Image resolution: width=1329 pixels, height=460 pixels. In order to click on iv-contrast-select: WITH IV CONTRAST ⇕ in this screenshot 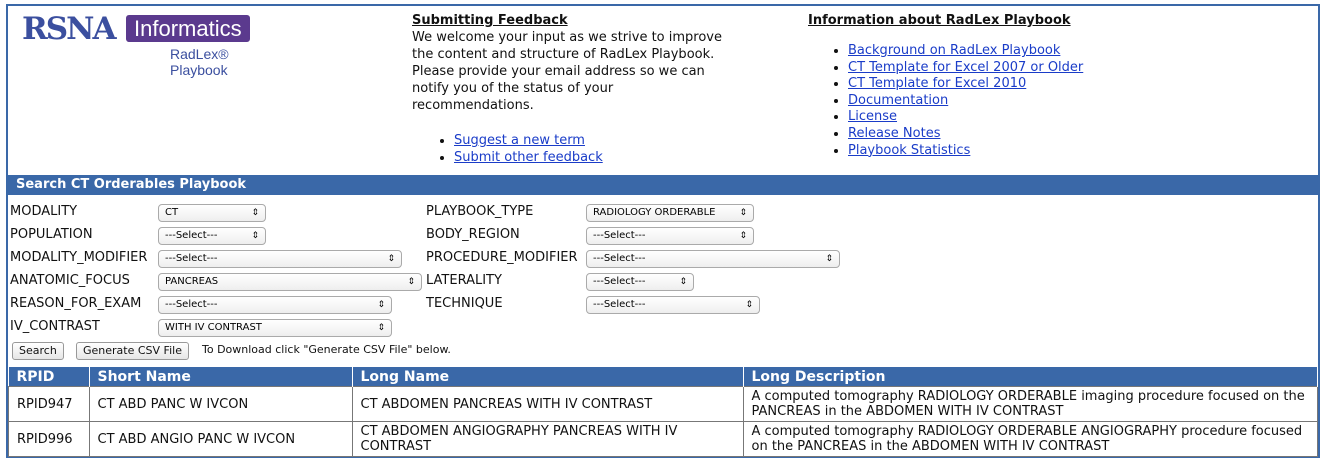, I will do `click(275, 328)`.